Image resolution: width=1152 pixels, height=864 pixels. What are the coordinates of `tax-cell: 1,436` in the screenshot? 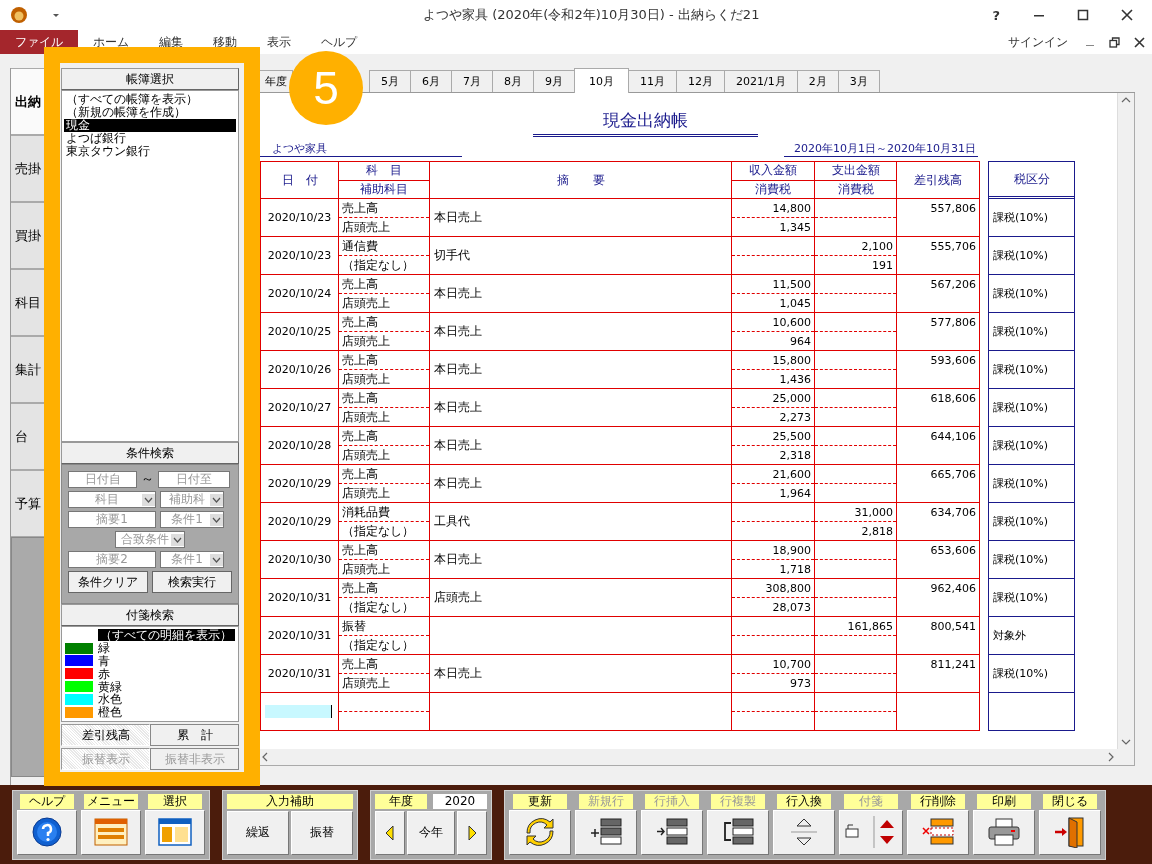 It's located at (795, 379).